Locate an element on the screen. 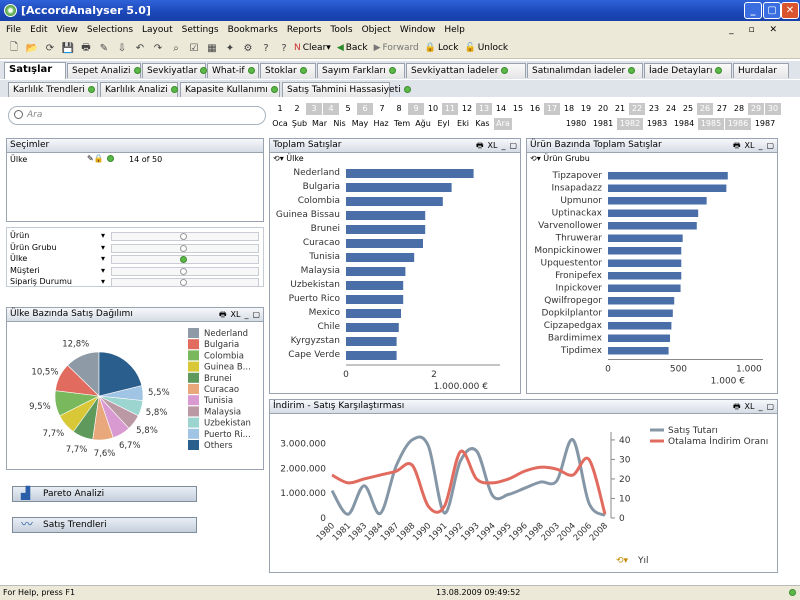 Image resolution: width=800 pixels, height=600 pixels. bar-category-label: Fronipefex is located at coordinates (579, 276).